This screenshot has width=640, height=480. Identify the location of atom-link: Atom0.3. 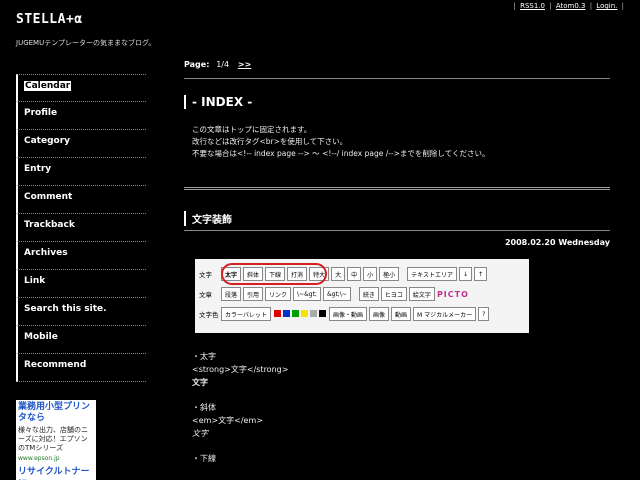
(571, 6).